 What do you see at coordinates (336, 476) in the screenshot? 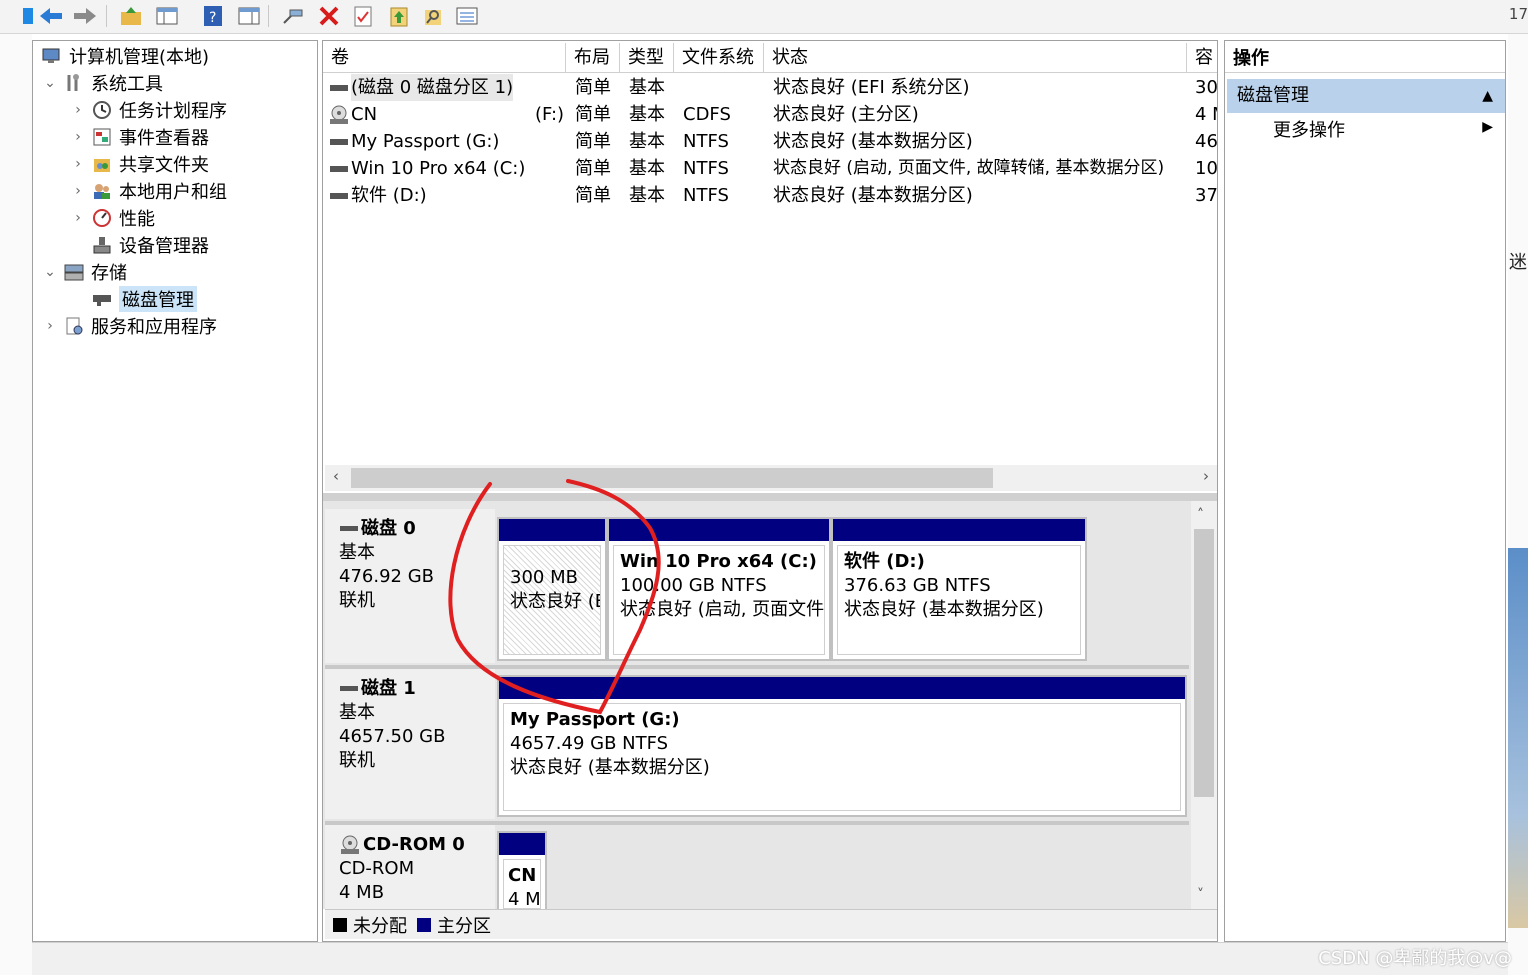
I see `scroll-left-icon: ‹` at bounding box center [336, 476].